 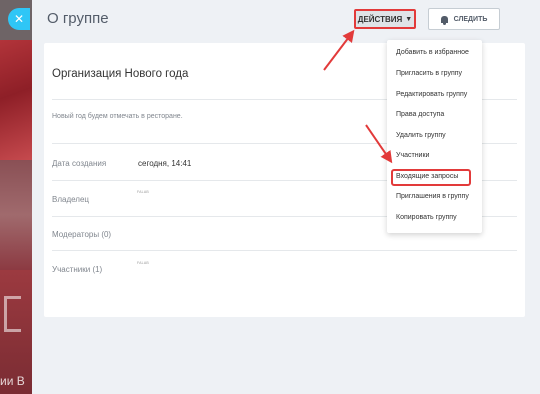 I want to click on close-icon: ✕, so click(x=19, y=19).